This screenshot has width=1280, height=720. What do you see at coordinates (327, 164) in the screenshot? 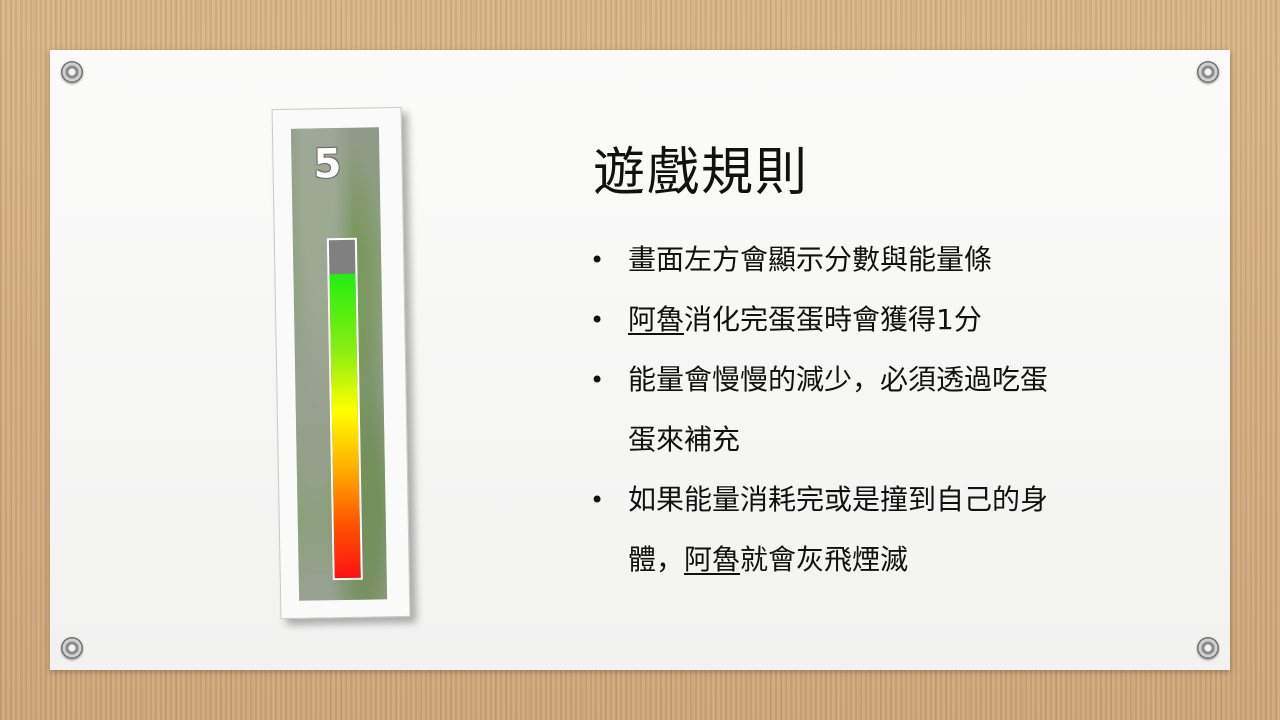
I see `score-display: 5` at bounding box center [327, 164].